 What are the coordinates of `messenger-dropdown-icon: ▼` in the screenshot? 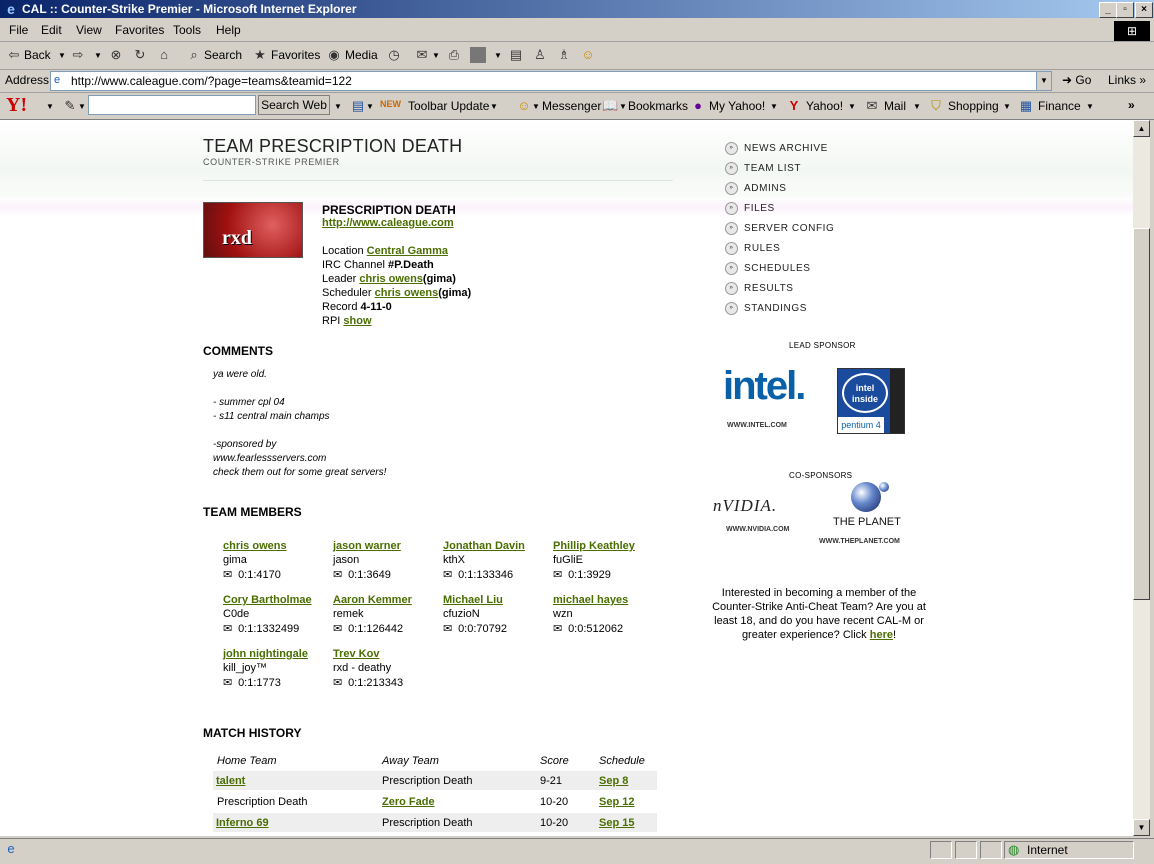 It's located at (536, 106).